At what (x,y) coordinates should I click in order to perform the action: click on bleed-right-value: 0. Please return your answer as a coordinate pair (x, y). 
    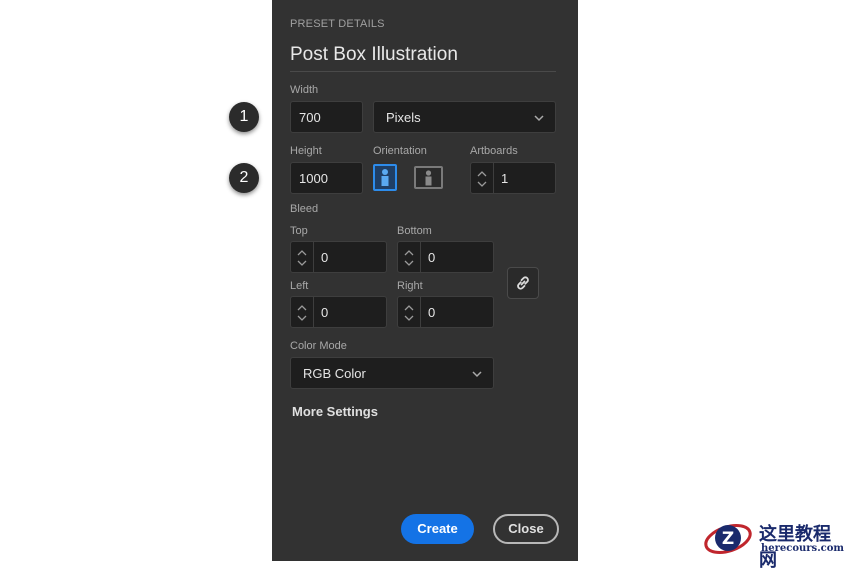
    Looking at the image, I should click on (432, 312).